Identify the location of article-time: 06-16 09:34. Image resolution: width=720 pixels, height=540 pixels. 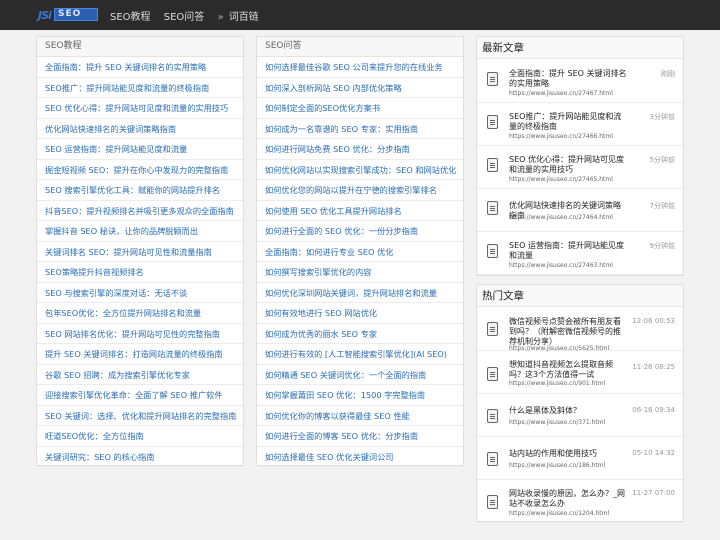
(653, 410).